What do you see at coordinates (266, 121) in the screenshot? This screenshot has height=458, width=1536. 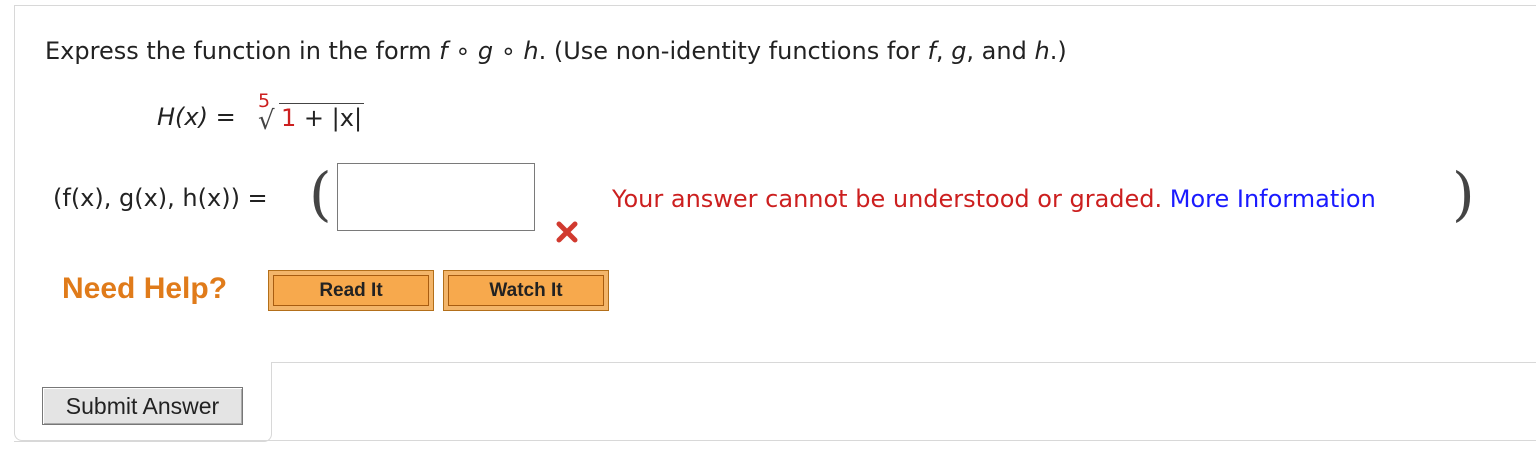 I see `radical-icon: √` at bounding box center [266, 121].